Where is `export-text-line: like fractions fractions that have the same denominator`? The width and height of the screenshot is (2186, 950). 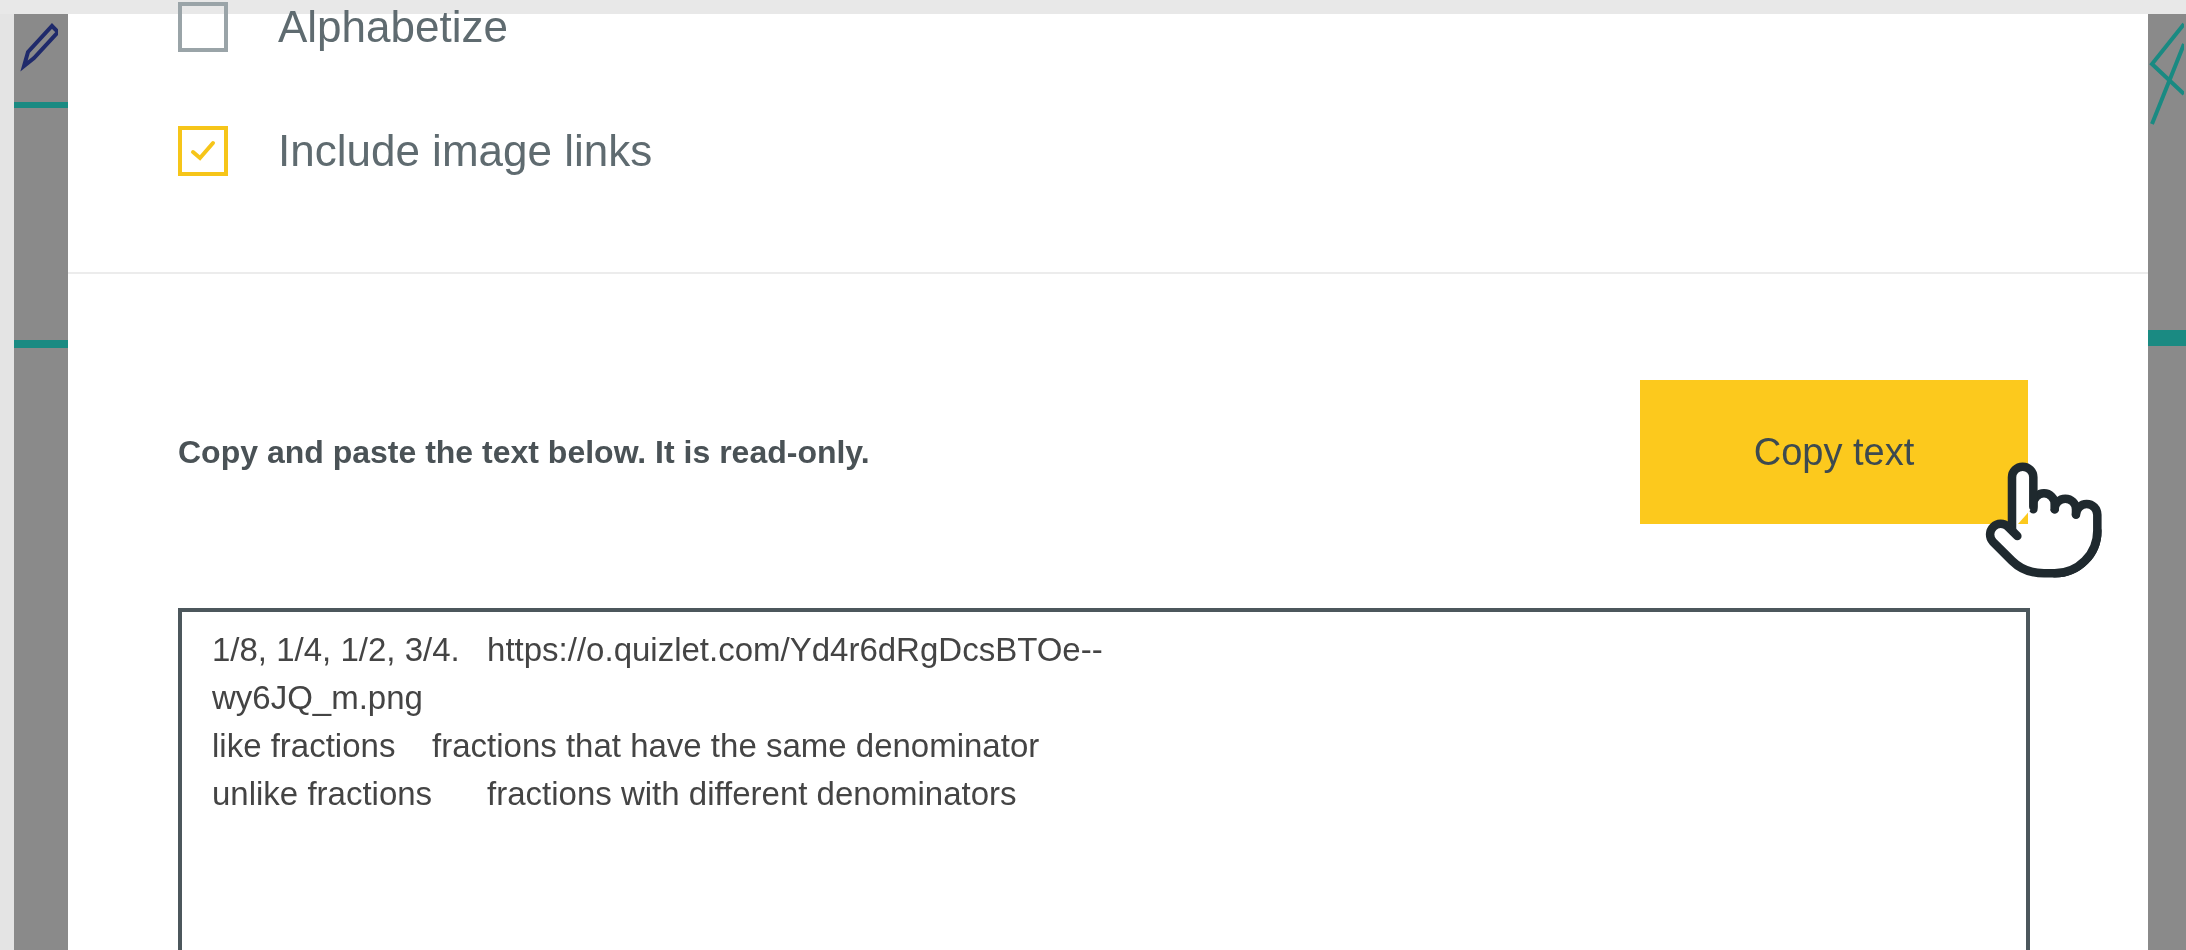 export-text-line: like fractions fractions that have the same denominator is located at coordinates (626, 746).